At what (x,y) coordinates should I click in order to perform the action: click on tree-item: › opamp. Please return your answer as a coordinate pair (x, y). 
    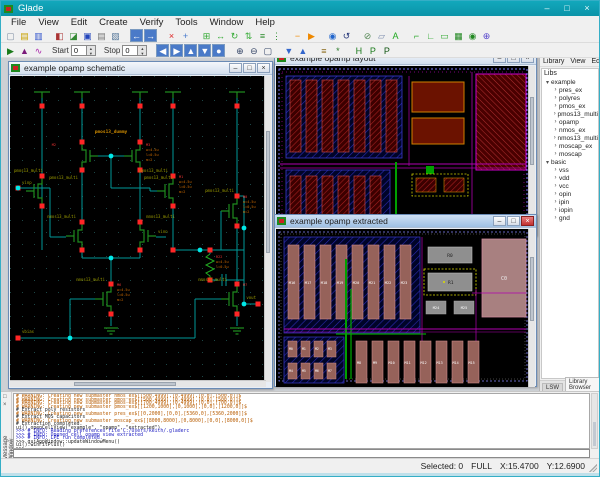
    Looking at the image, I should click on (571, 122).